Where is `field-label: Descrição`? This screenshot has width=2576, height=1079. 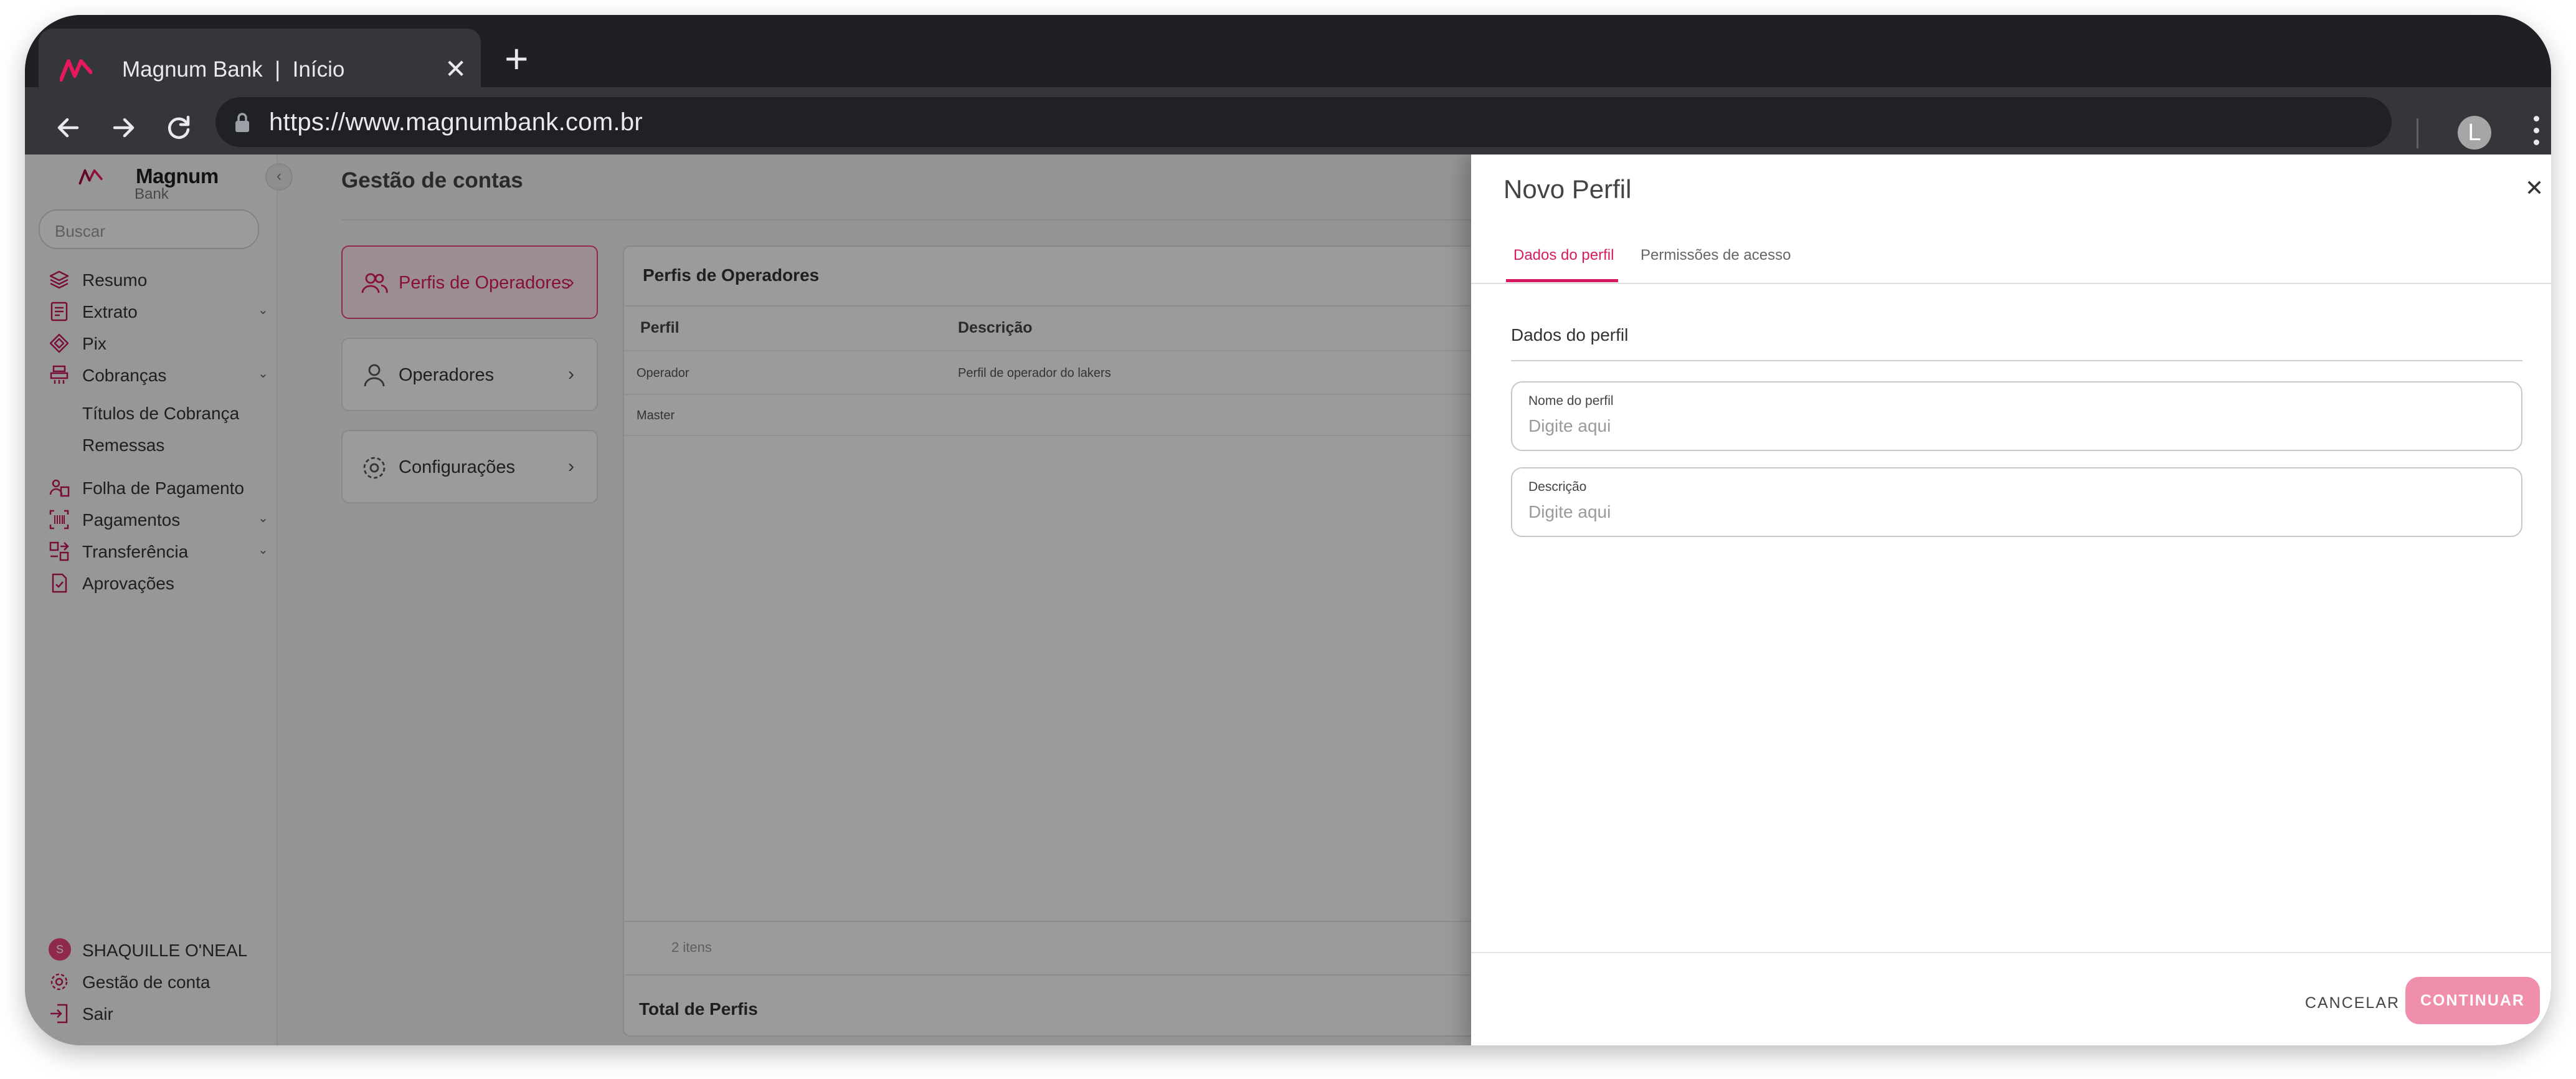
field-label: Descrição is located at coordinates (1557, 487).